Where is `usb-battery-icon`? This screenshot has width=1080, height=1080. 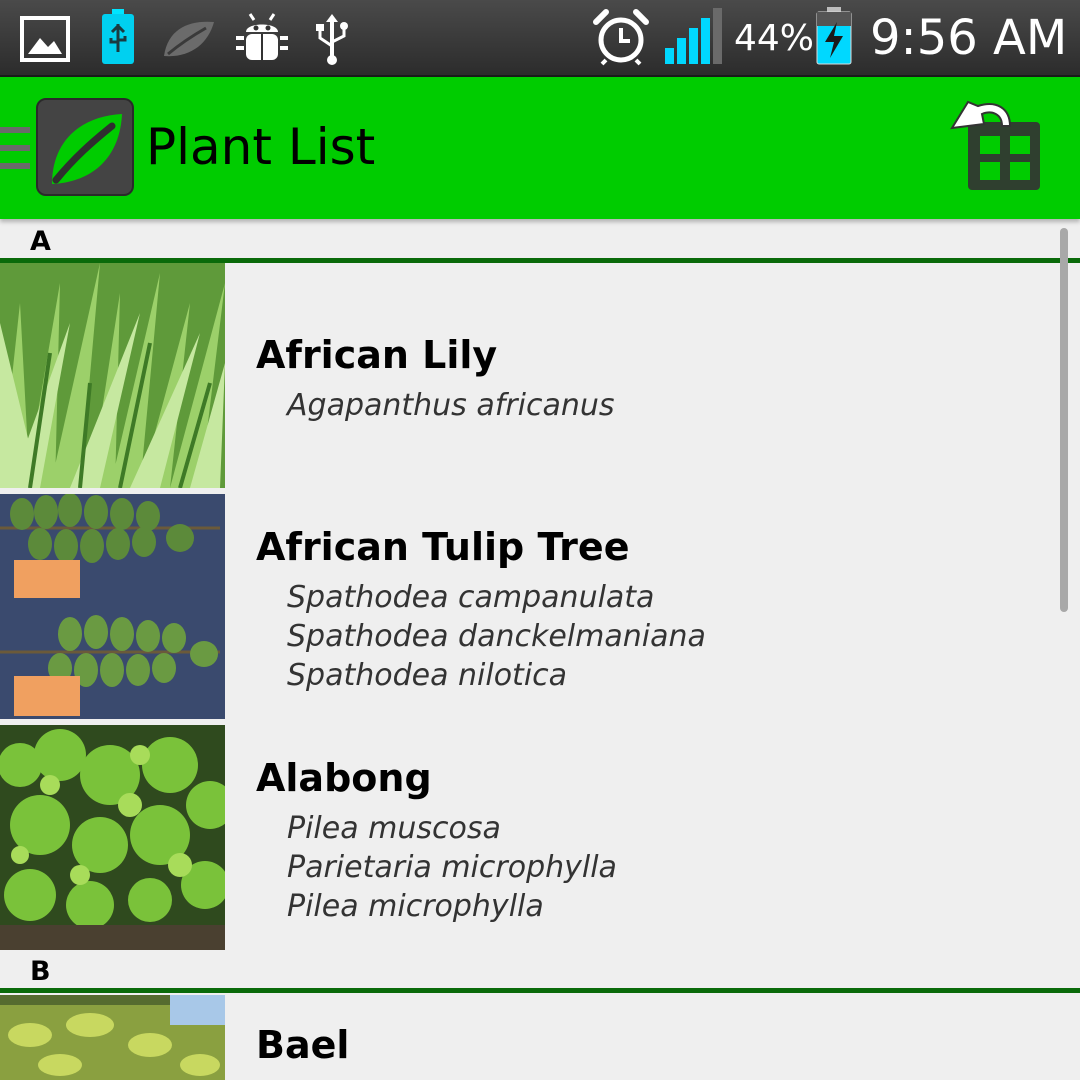 usb-battery-icon is located at coordinates (118, 36).